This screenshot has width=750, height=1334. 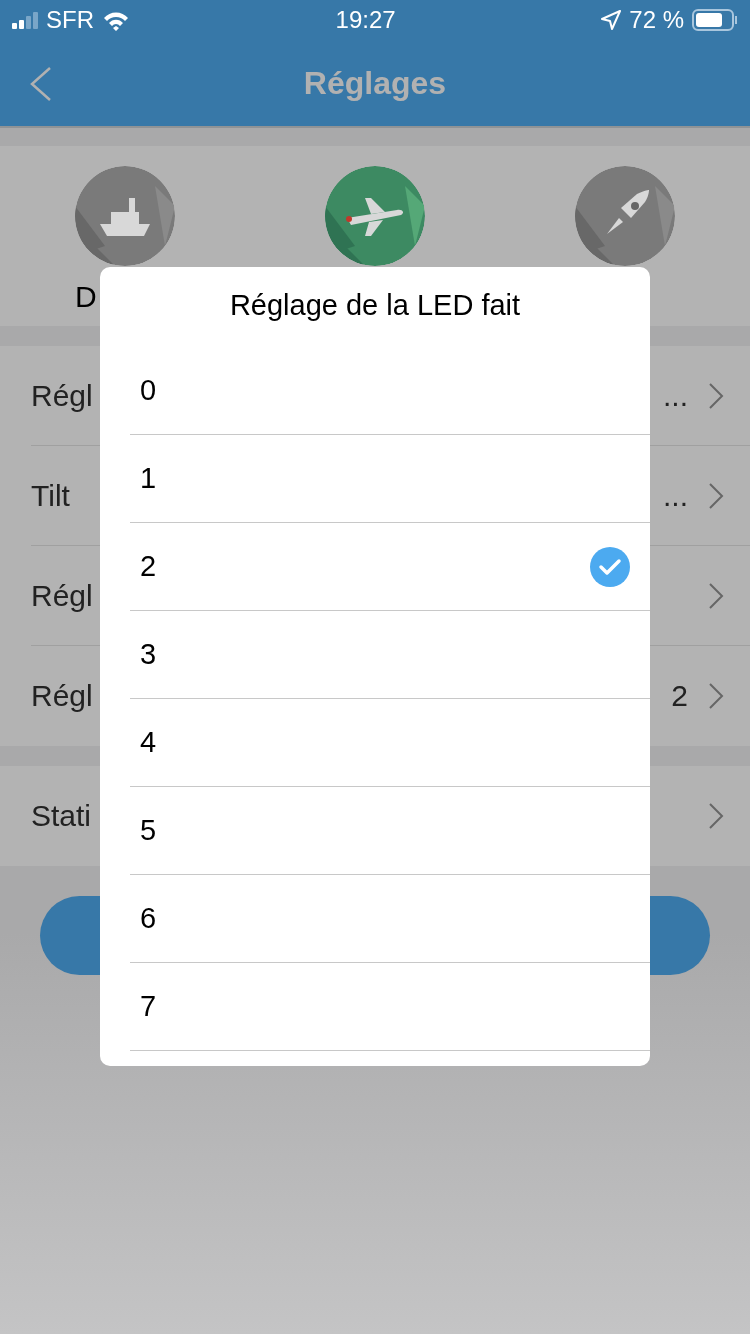 What do you see at coordinates (375, 305) in the screenshot?
I see `dialog-title: Réglage de la LED fait` at bounding box center [375, 305].